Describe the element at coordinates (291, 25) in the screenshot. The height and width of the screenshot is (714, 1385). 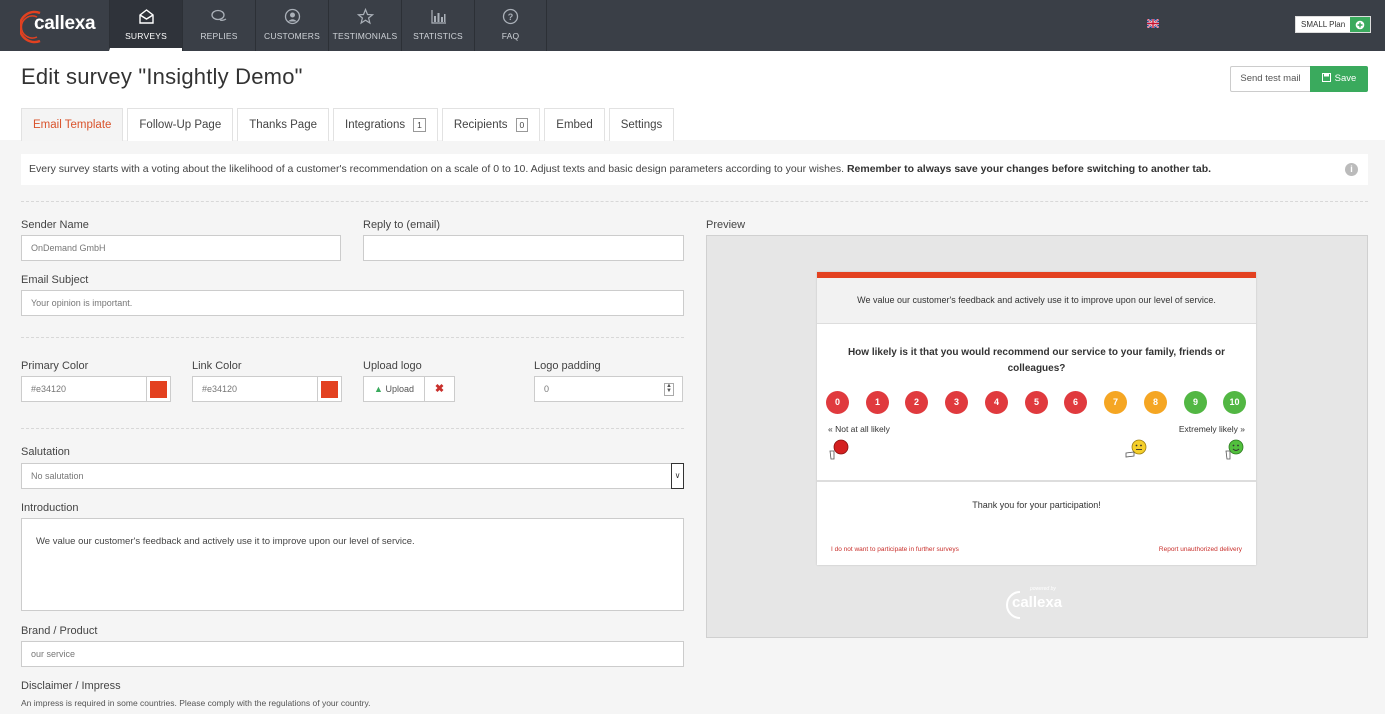
I see `nav-customers: CUSTOMERS` at that location.